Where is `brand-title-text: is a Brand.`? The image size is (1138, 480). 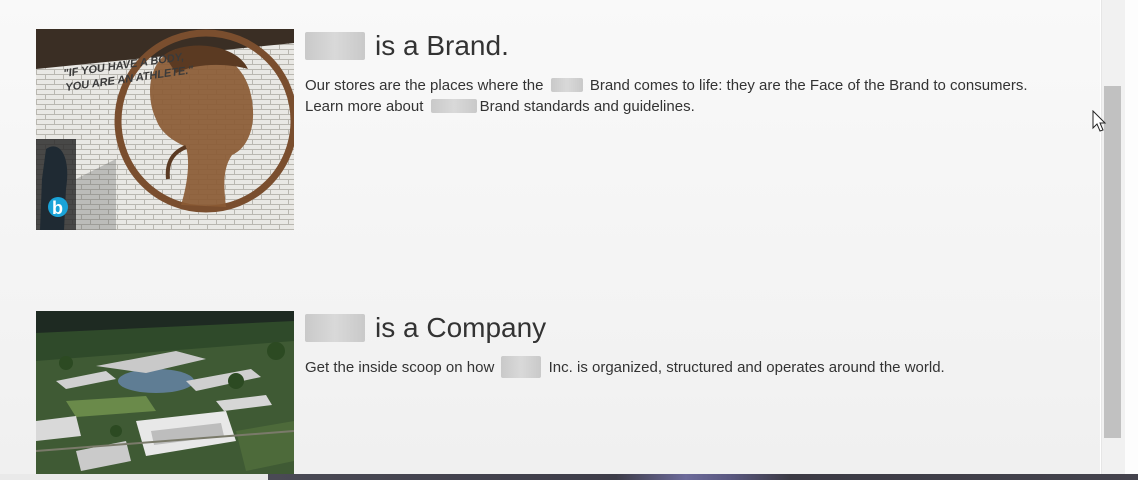 brand-title-text: is a Brand. is located at coordinates (442, 45).